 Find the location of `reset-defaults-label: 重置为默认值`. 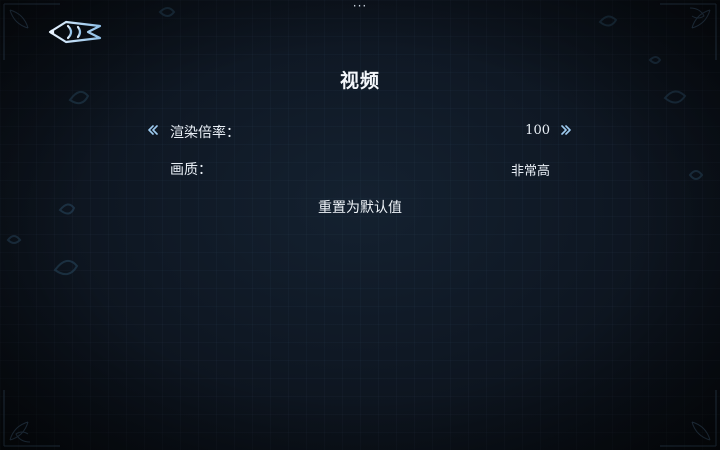

reset-defaults-label: 重置为默认值 is located at coordinates (360, 208).